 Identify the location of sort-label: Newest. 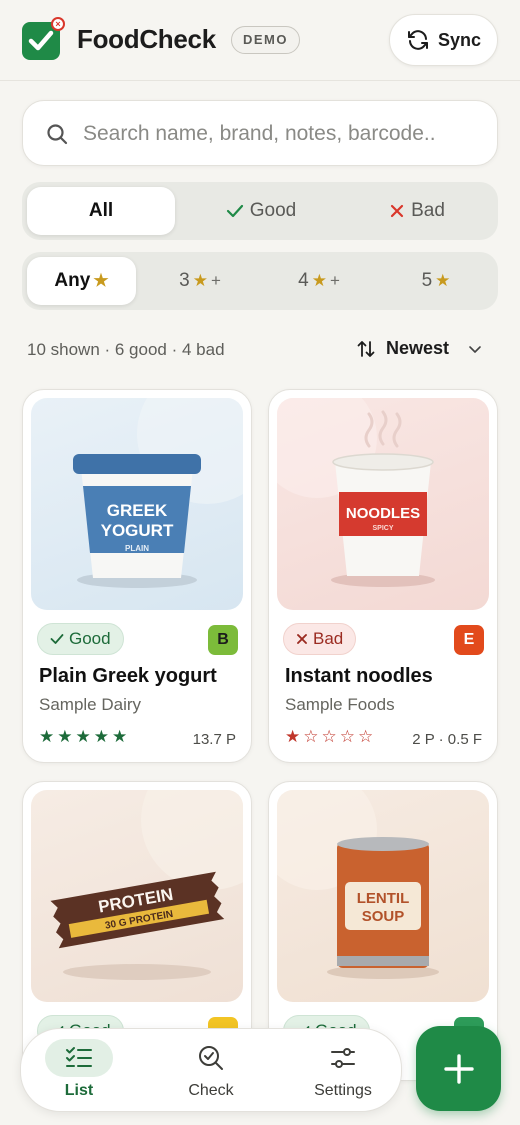
(418, 348).